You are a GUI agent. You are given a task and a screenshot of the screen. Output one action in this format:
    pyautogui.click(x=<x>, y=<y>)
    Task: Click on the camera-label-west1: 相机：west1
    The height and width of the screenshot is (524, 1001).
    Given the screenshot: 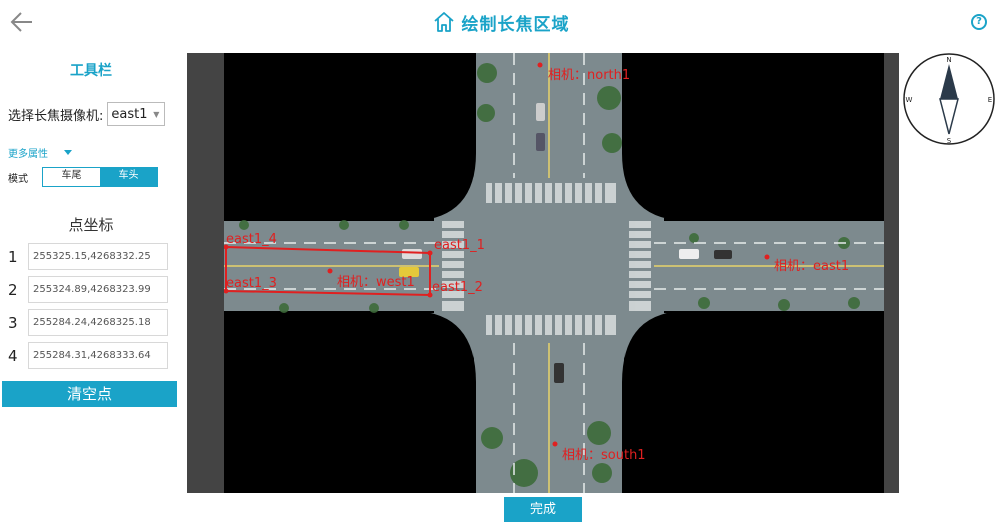 What is the action you would take?
    pyautogui.click(x=376, y=282)
    